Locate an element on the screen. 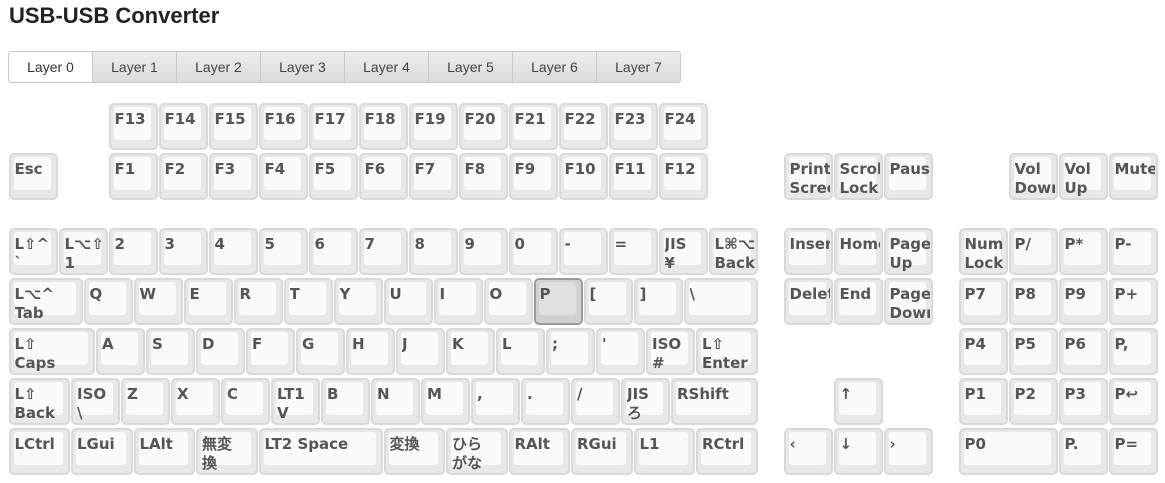 The image size is (1165, 483). key-f22: F22 is located at coordinates (583, 126).